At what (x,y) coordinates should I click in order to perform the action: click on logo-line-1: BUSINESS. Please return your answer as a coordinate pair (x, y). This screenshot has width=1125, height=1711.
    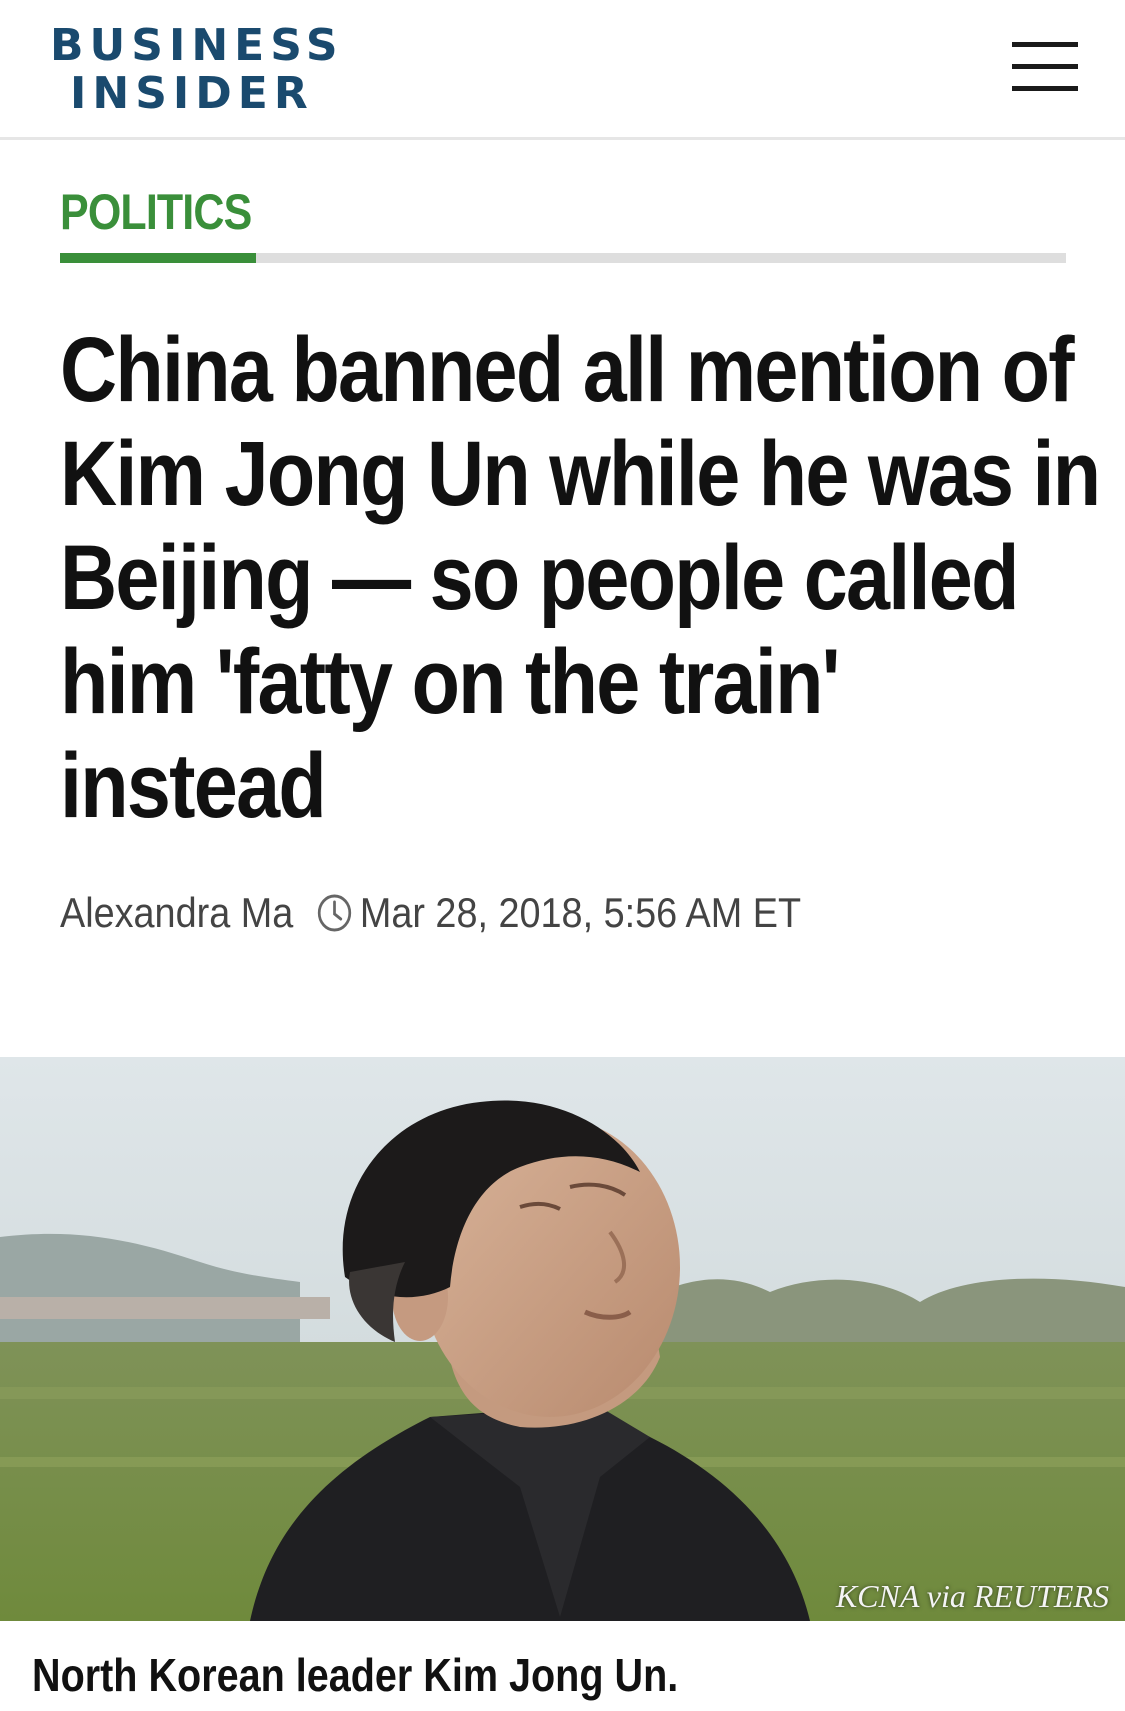
    Looking at the image, I should click on (197, 45).